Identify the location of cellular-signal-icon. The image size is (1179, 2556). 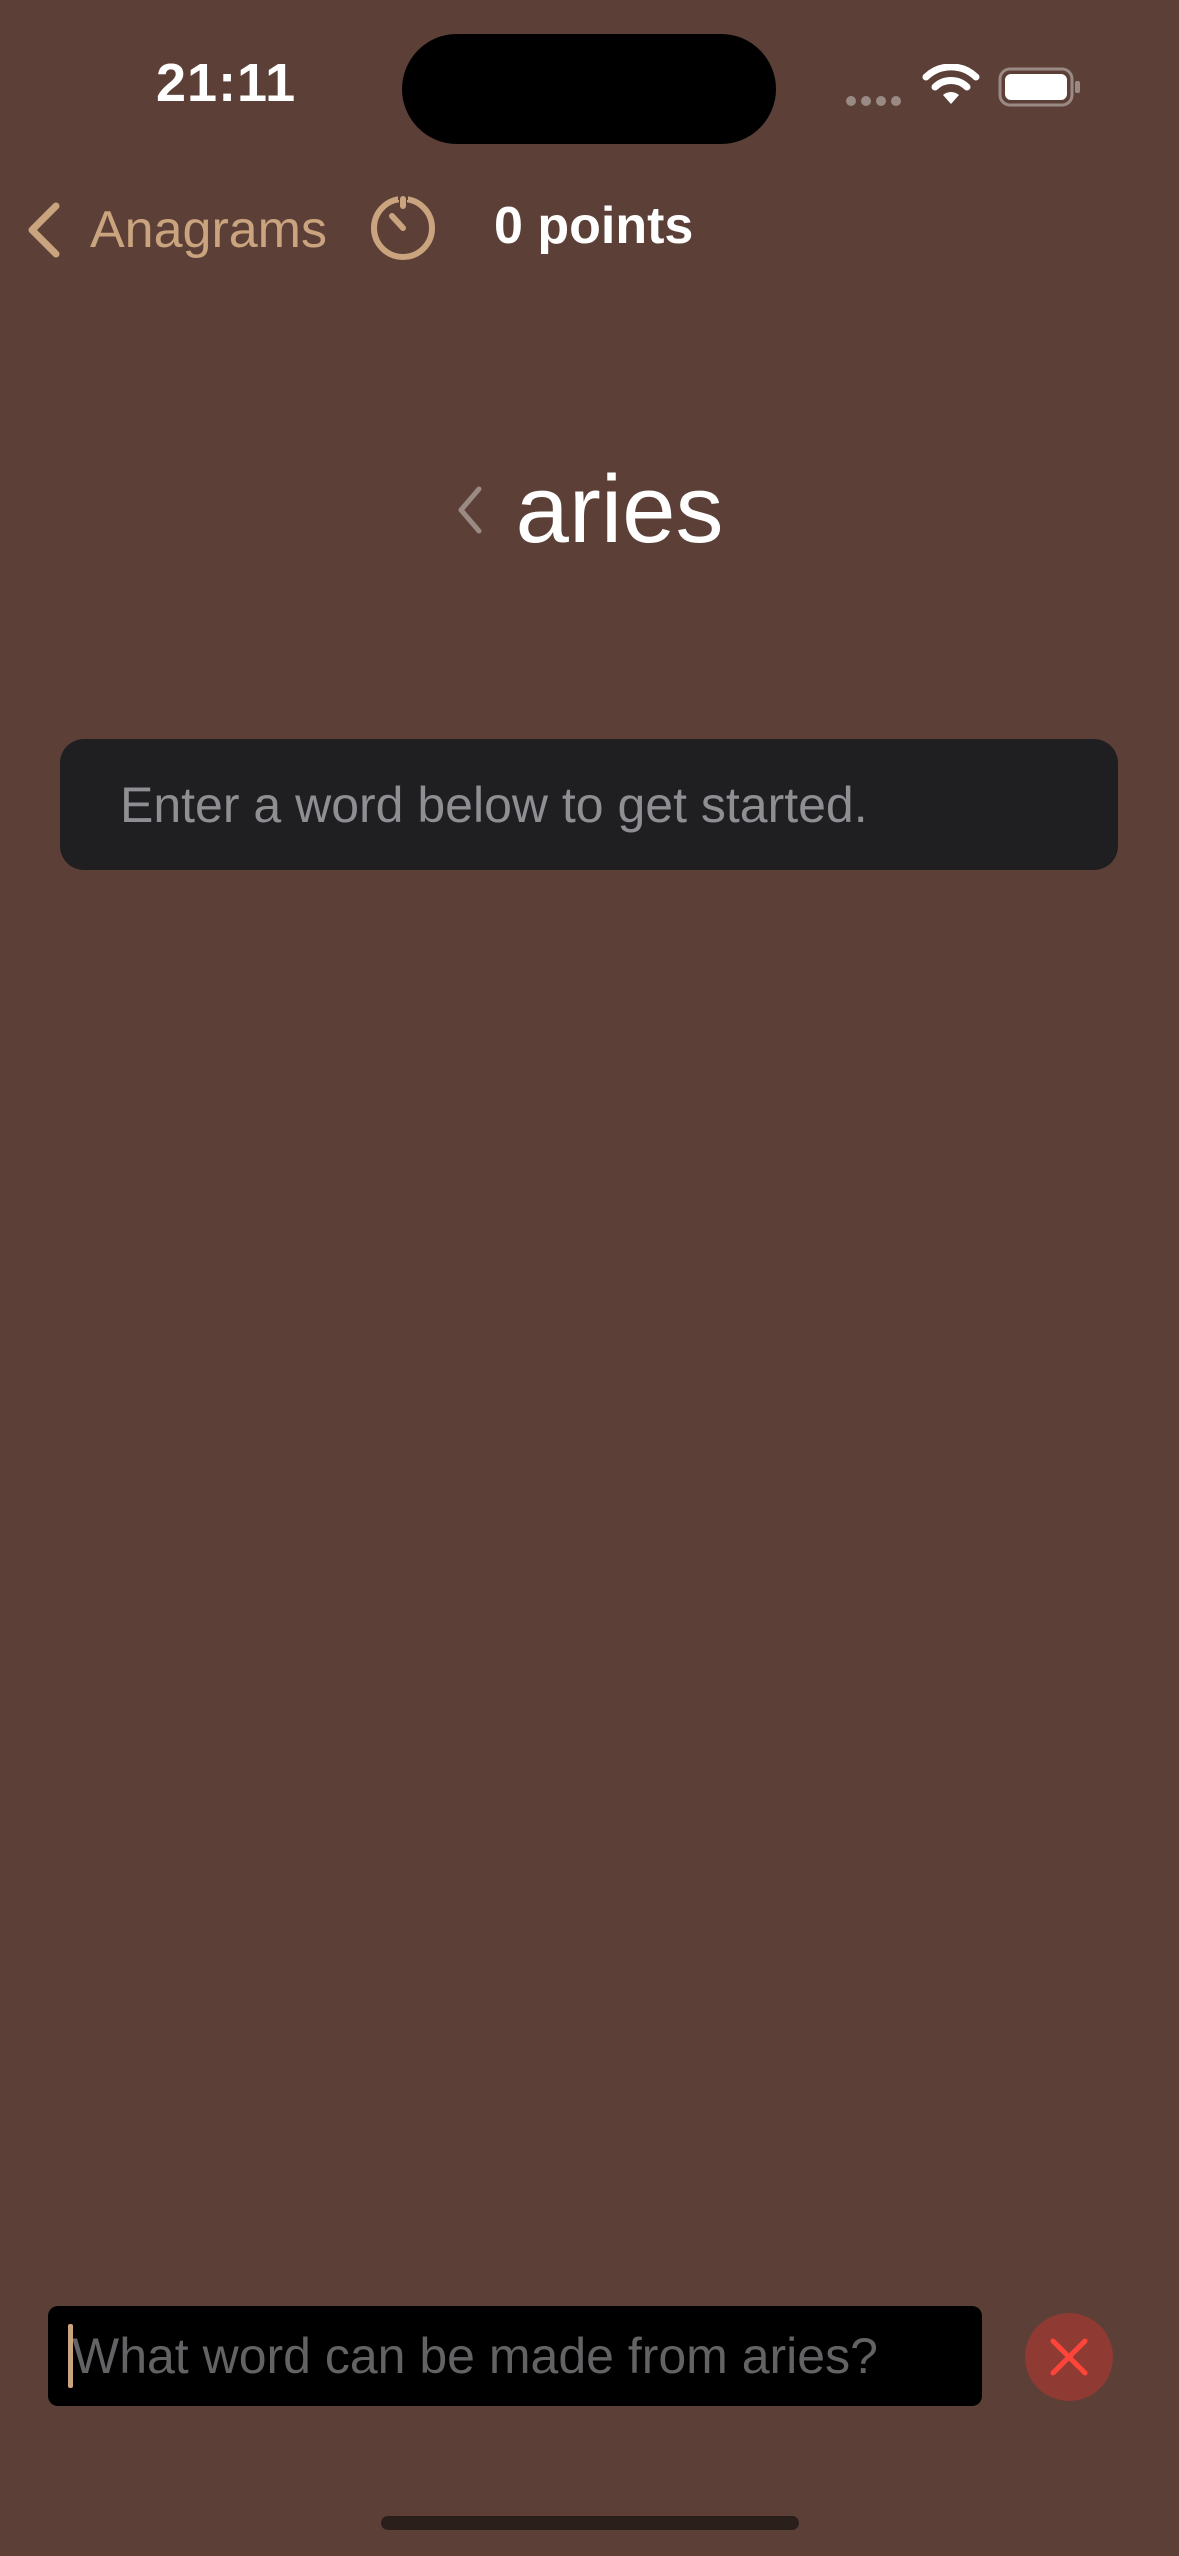
(876, 101).